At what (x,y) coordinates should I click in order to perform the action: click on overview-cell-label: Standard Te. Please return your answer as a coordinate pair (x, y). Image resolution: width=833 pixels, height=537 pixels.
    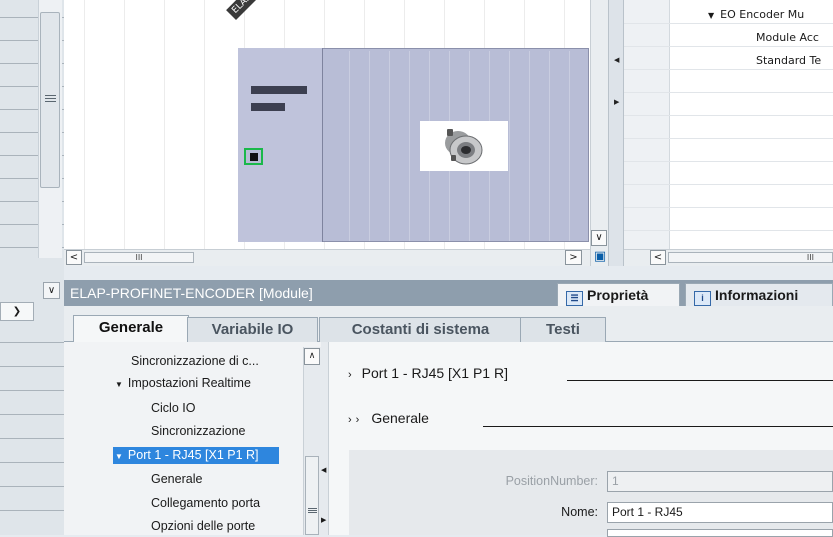
    Looking at the image, I should click on (789, 60).